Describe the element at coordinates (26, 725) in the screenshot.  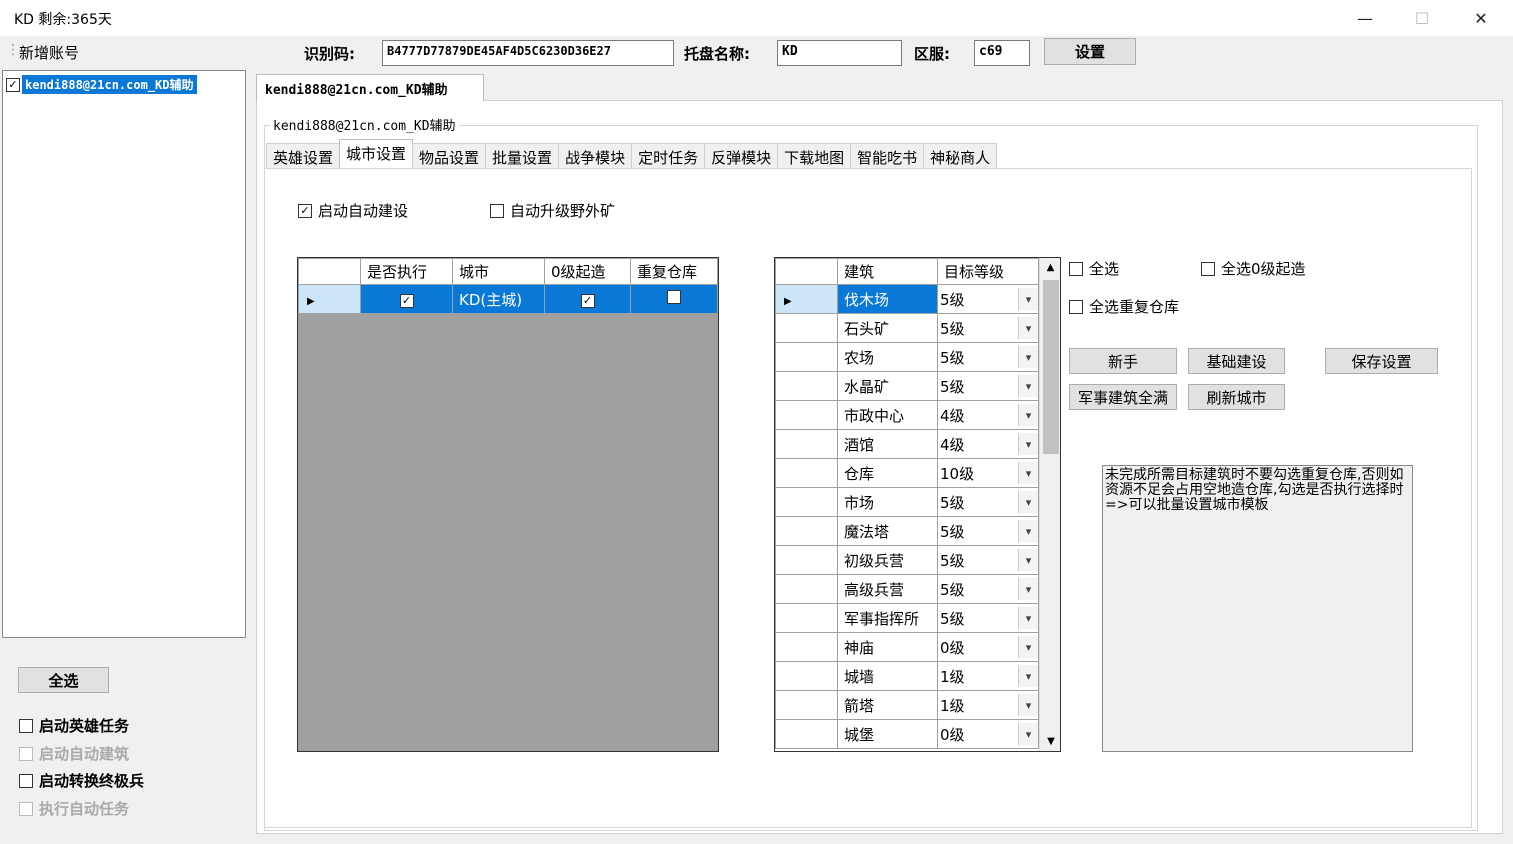
I see `hero-task-checkbox` at that location.